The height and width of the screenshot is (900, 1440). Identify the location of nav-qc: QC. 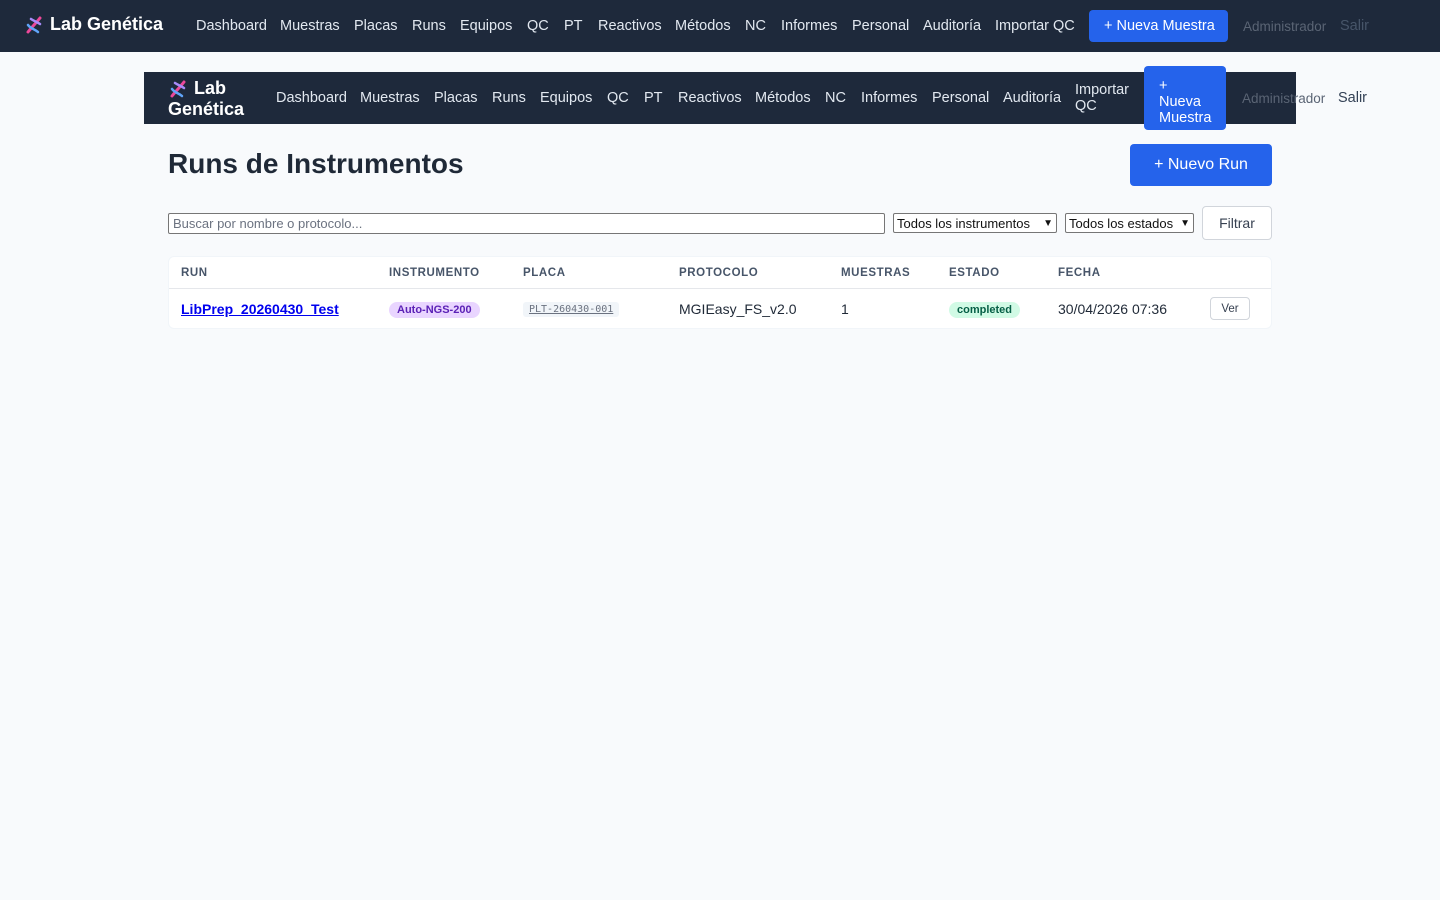
(538, 26).